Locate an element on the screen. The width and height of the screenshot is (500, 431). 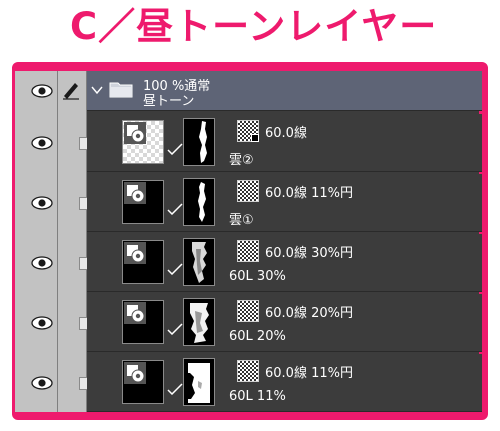
layer-name: 60L 11% is located at coordinates (257, 396).